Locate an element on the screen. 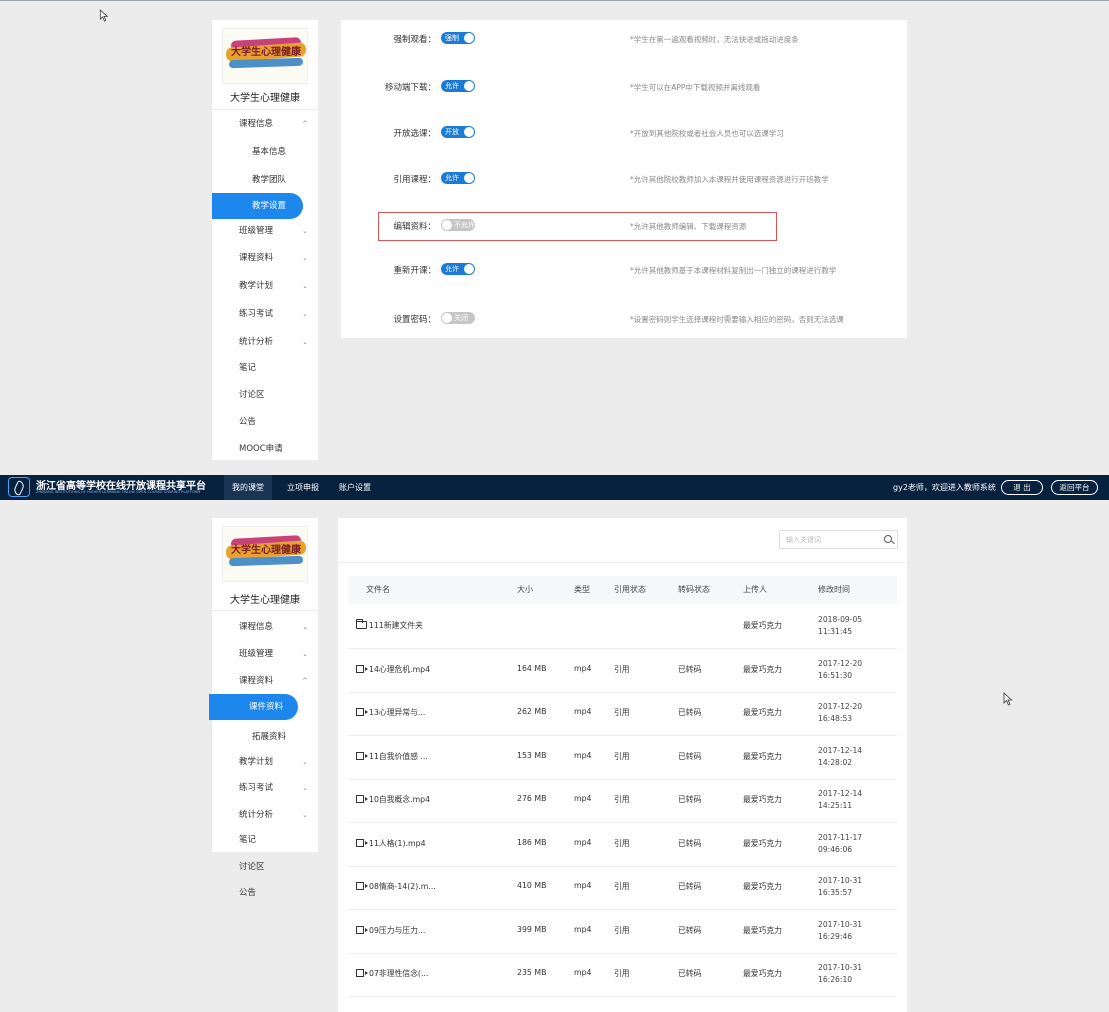  table-row is located at coordinates (622, 626).